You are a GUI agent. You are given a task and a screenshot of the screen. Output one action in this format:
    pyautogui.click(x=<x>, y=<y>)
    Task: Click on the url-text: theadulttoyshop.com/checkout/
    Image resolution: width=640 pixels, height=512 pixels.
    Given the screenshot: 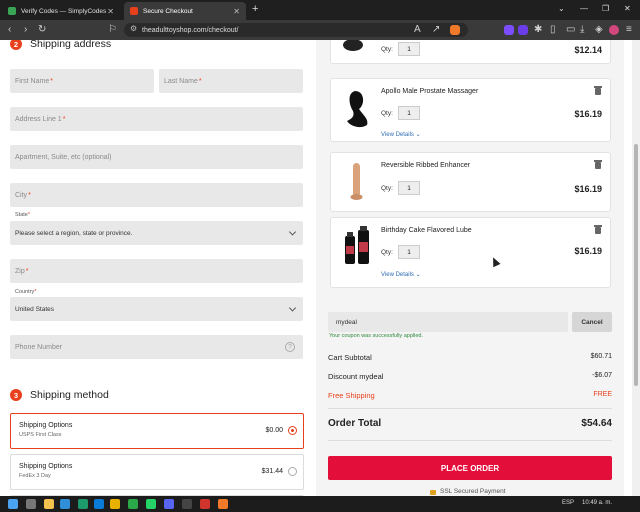 What is the action you would take?
    pyautogui.click(x=190, y=30)
    